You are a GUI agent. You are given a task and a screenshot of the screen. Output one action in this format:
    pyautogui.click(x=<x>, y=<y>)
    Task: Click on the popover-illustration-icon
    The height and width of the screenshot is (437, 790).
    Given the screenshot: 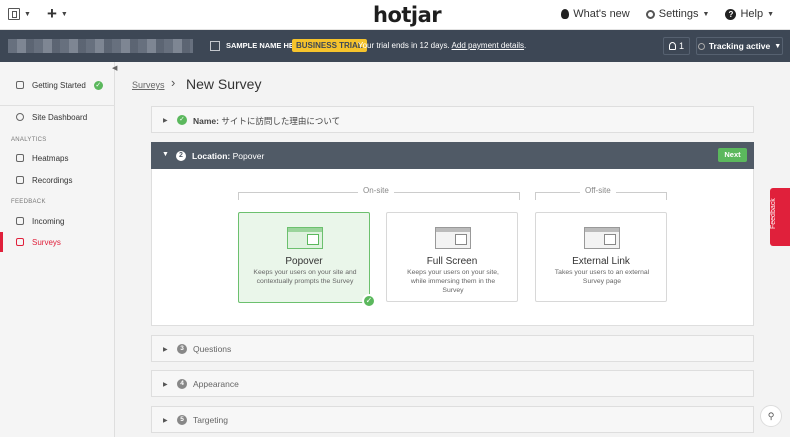 What is the action you would take?
    pyautogui.click(x=305, y=238)
    